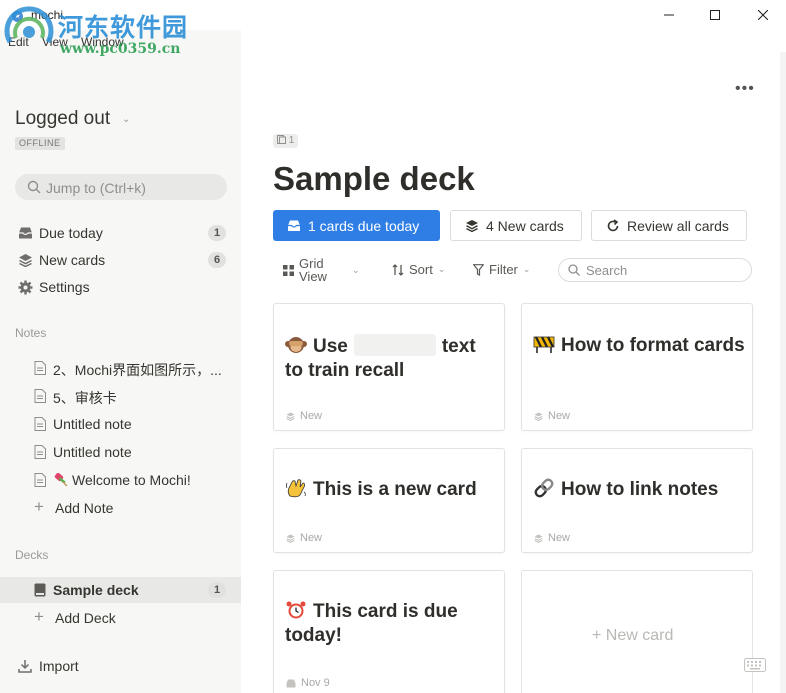 Image resolution: width=786 pixels, height=693 pixels. I want to click on card-new-card: This is a new card New, so click(389, 500).